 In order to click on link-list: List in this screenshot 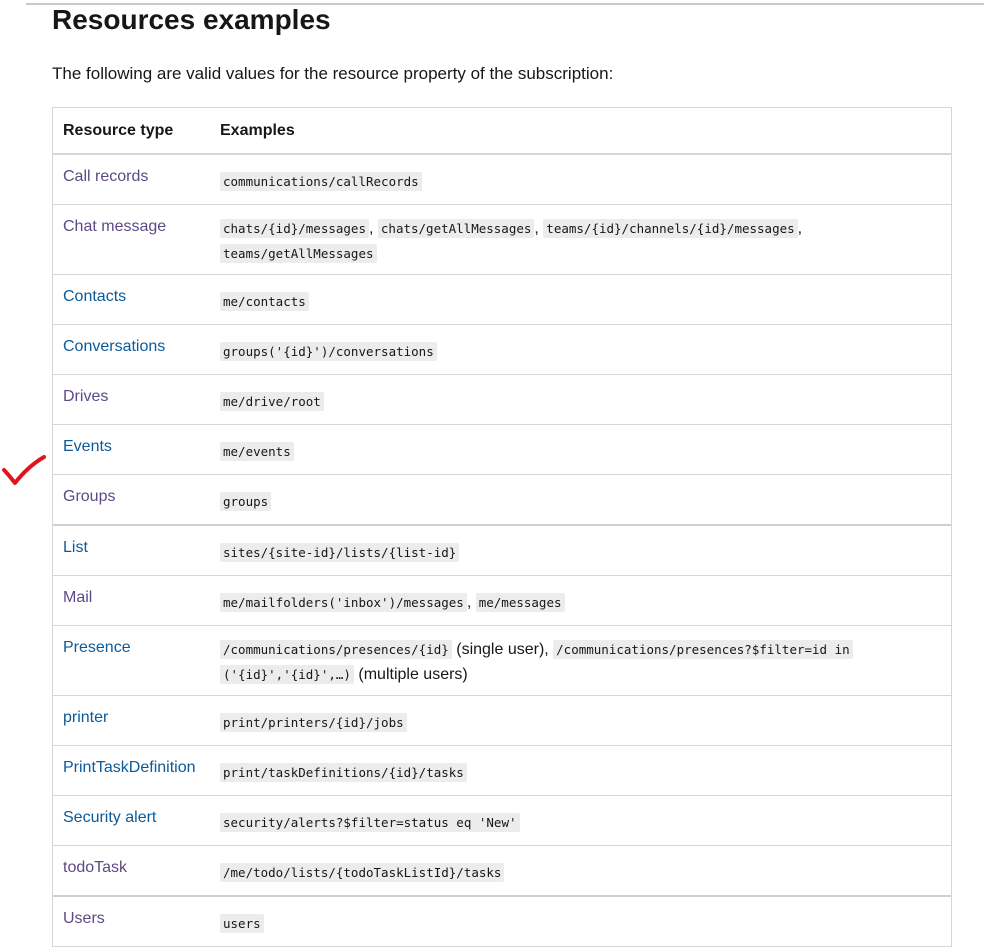, I will do `click(75, 547)`.